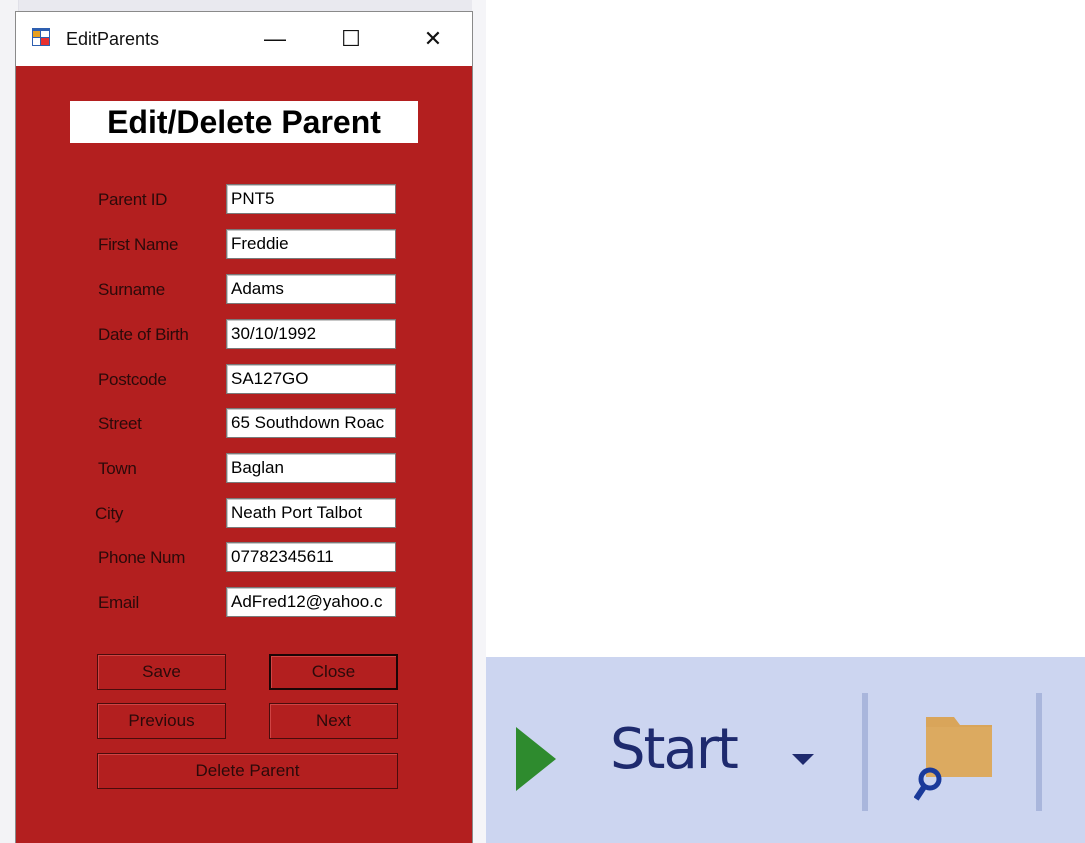  What do you see at coordinates (244, 39) in the screenshot?
I see `window-titlebar: EditParents — ☐ ✕` at bounding box center [244, 39].